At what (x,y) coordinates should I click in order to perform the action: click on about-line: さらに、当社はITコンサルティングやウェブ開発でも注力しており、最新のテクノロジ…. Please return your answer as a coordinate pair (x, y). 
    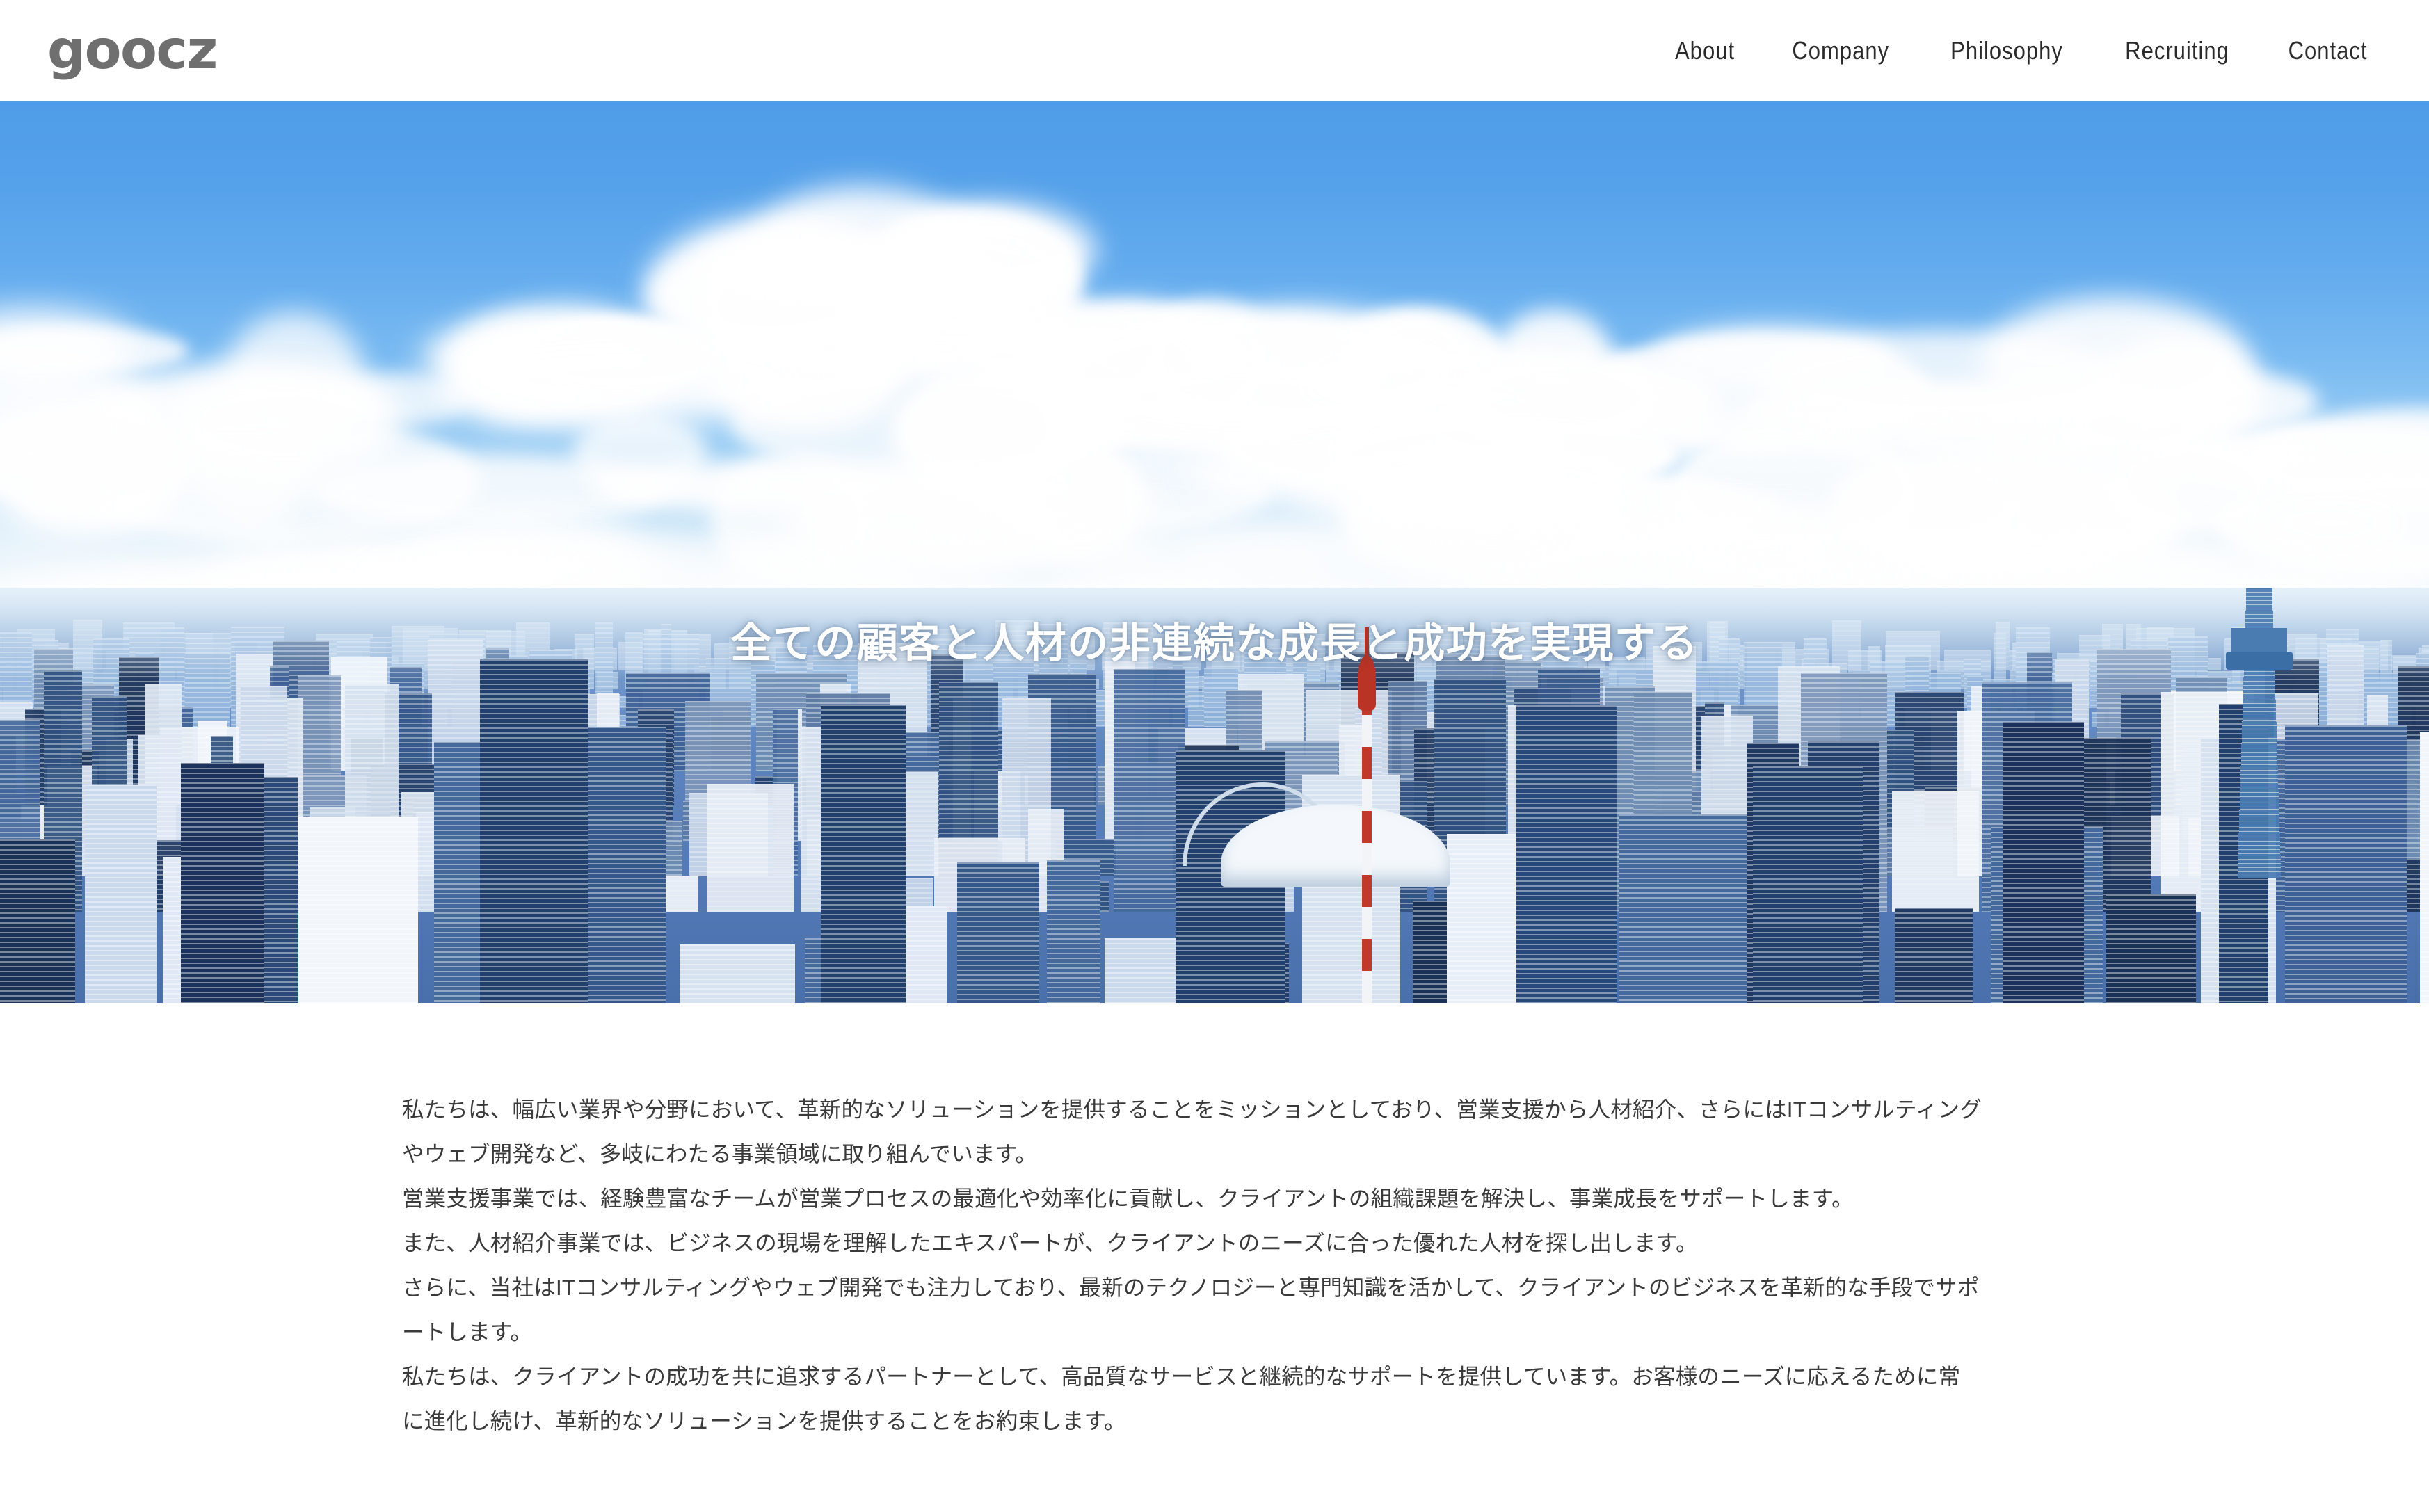
    Looking at the image, I should click on (1191, 1287).